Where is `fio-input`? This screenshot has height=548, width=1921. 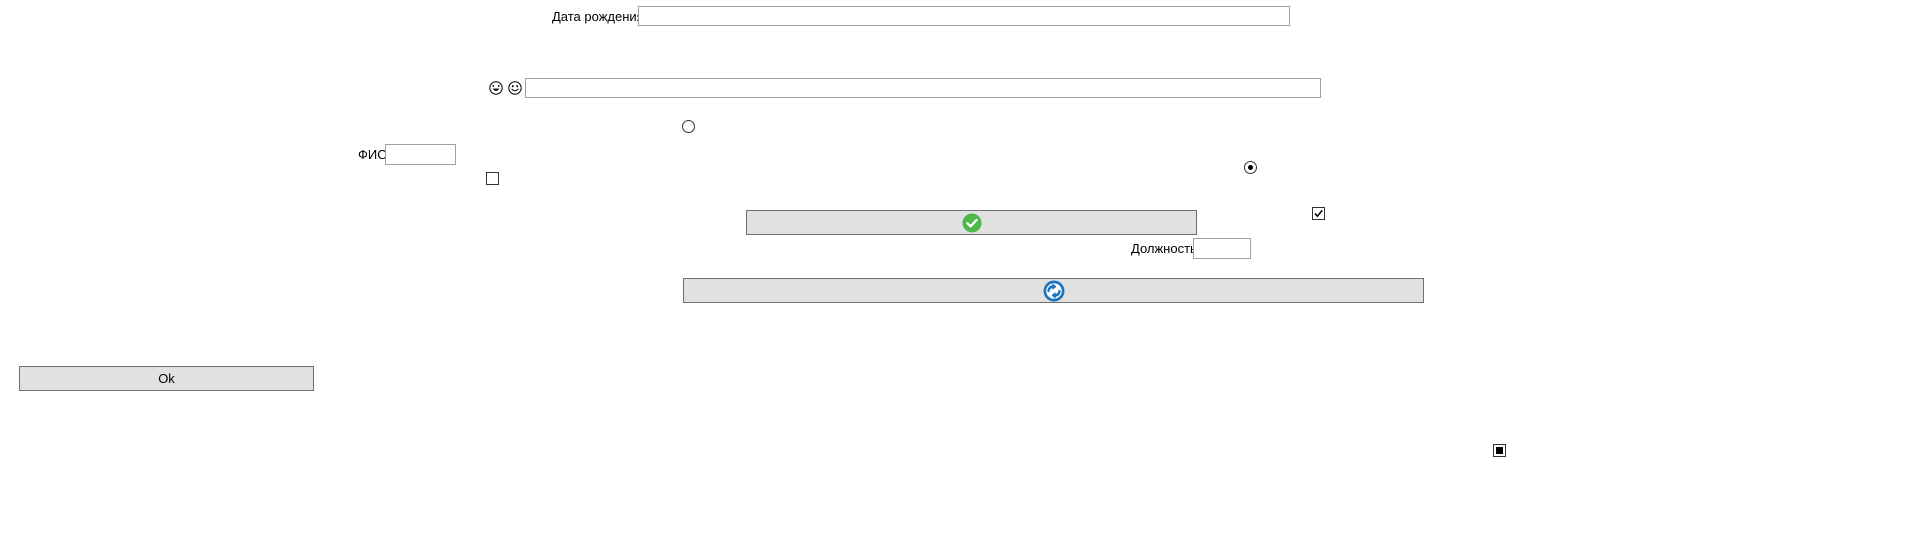 fio-input is located at coordinates (420, 154).